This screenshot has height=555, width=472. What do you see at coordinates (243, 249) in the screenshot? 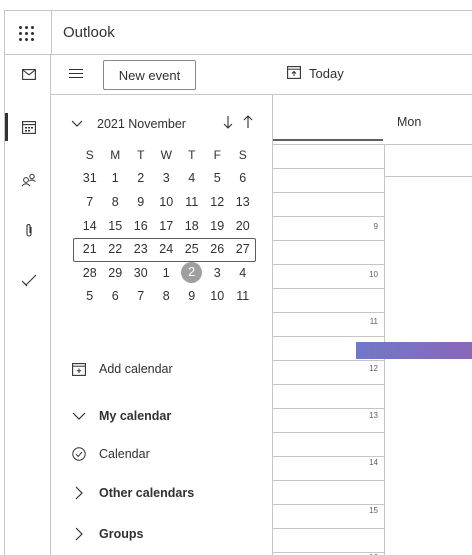
I see `day-cell: 27` at bounding box center [243, 249].